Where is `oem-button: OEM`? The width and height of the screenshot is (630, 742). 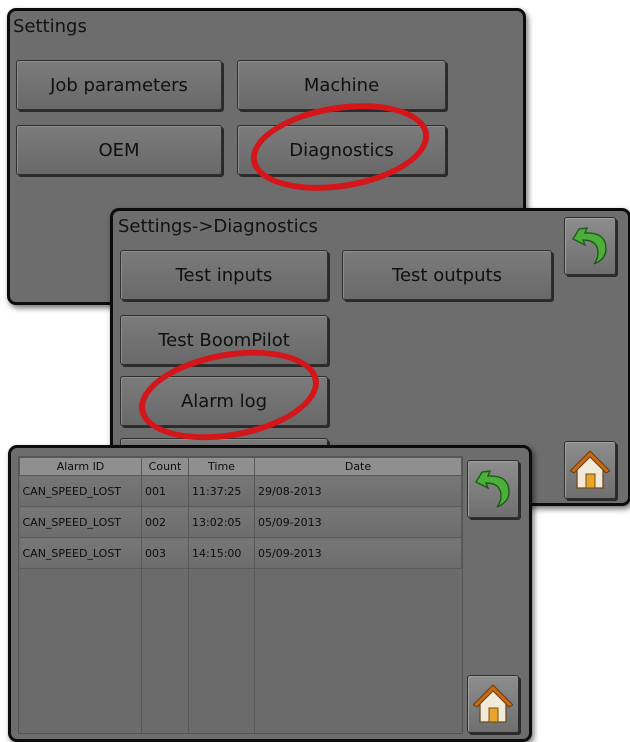 oem-button: OEM is located at coordinates (119, 150).